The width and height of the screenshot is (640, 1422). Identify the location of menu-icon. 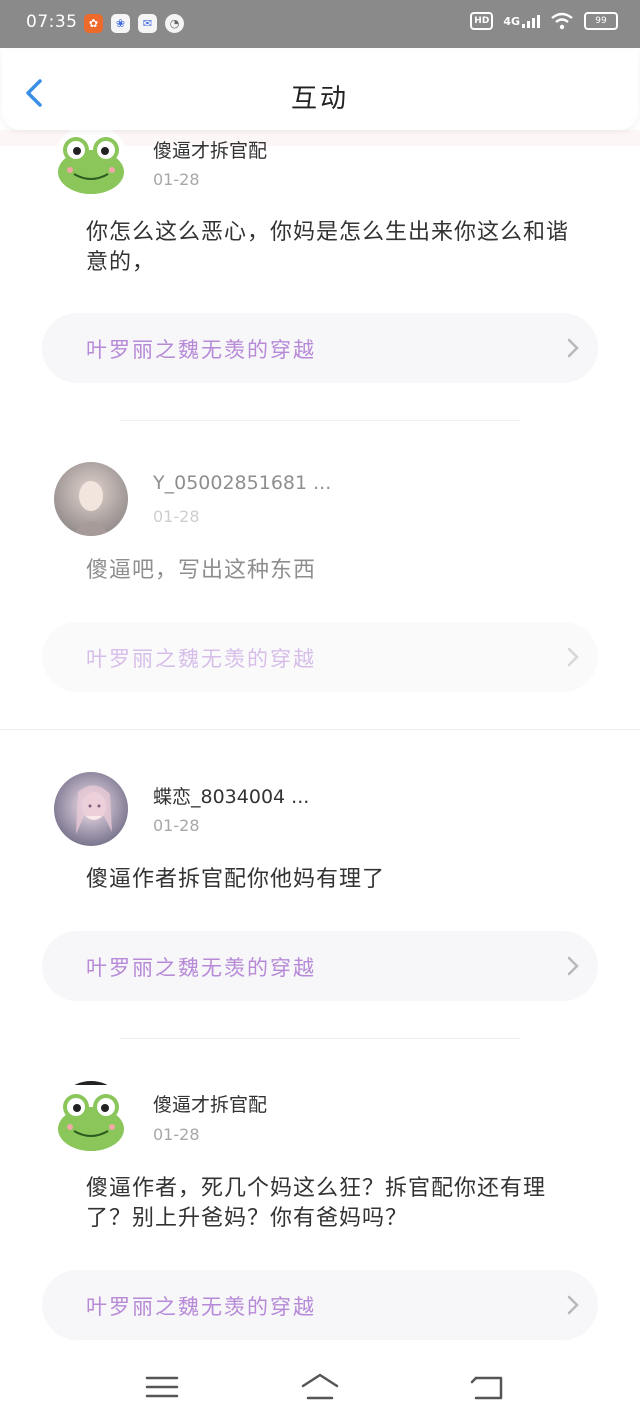
(162, 1387).